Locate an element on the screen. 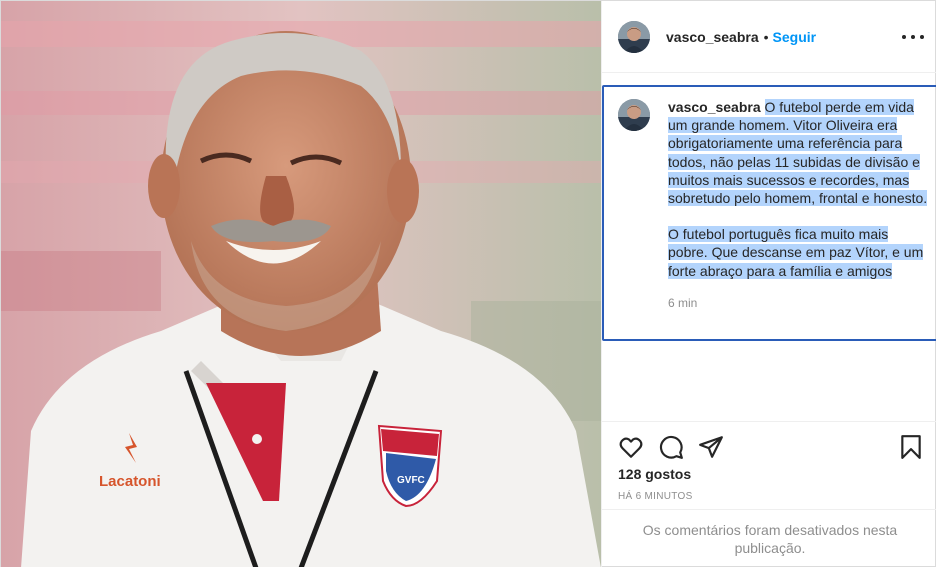  shirt-brand-logo: Lacatoni is located at coordinates (130, 481).